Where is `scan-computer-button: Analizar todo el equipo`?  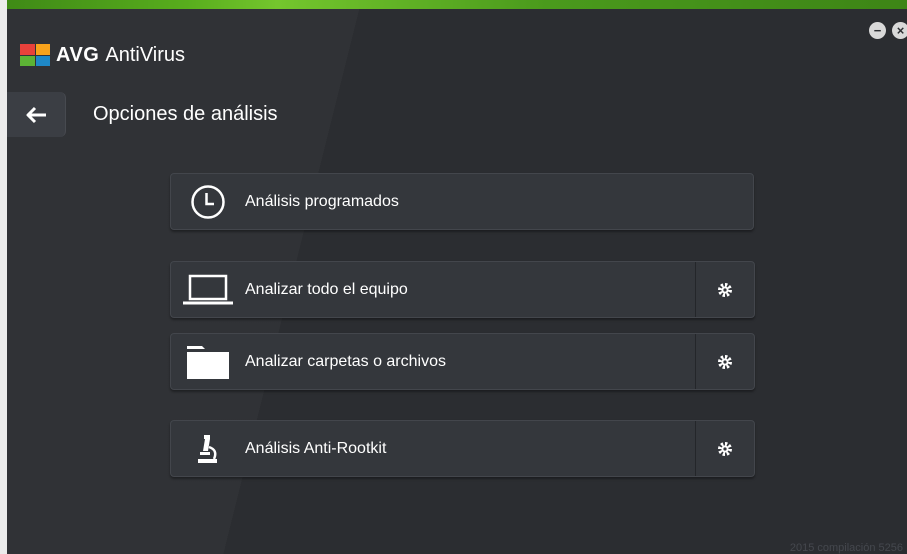 scan-computer-button: Analizar todo el equipo is located at coordinates (433, 289).